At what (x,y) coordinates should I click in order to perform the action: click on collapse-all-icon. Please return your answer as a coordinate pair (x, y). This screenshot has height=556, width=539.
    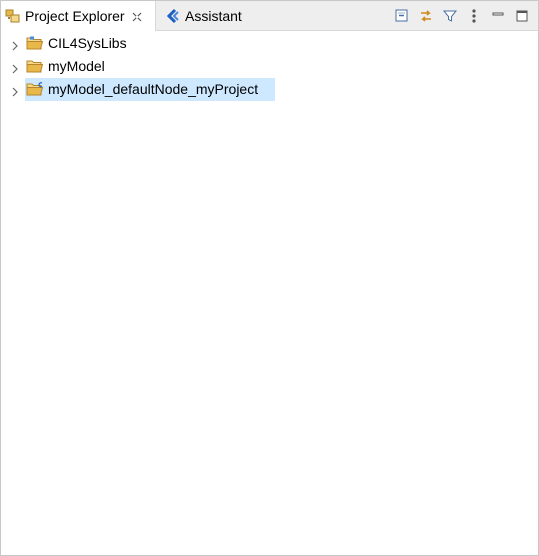
    Looking at the image, I should click on (402, 16).